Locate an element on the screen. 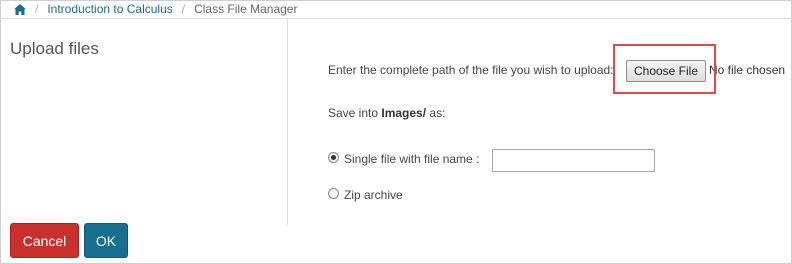  save-folder: Images/ is located at coordinates (404, 113).